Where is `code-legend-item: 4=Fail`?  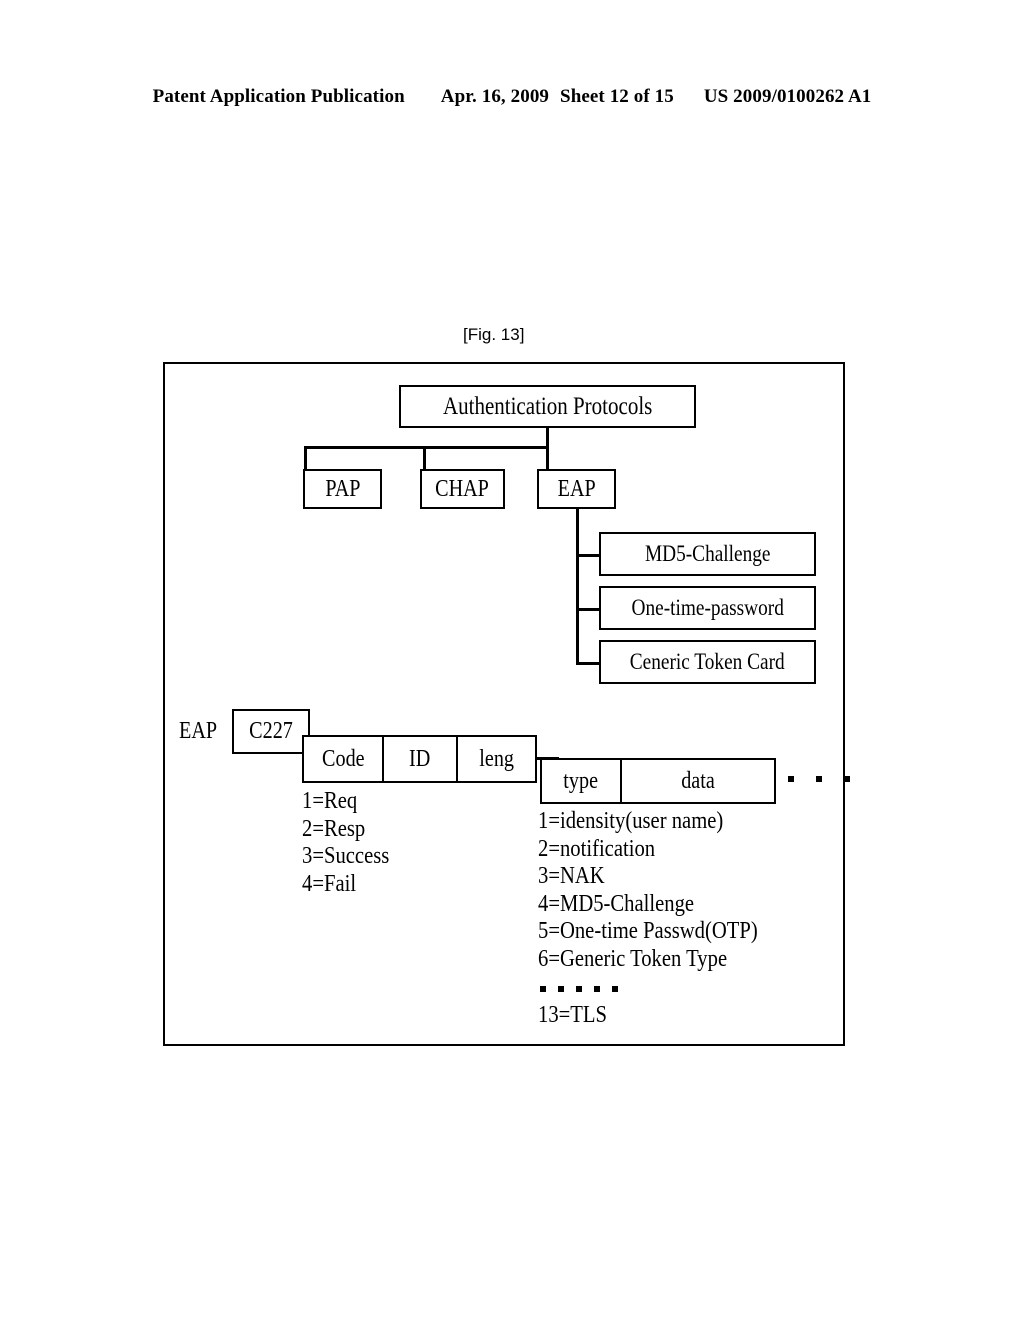 code-legend-item: 4=Fail is located at coordinates (329, 883).